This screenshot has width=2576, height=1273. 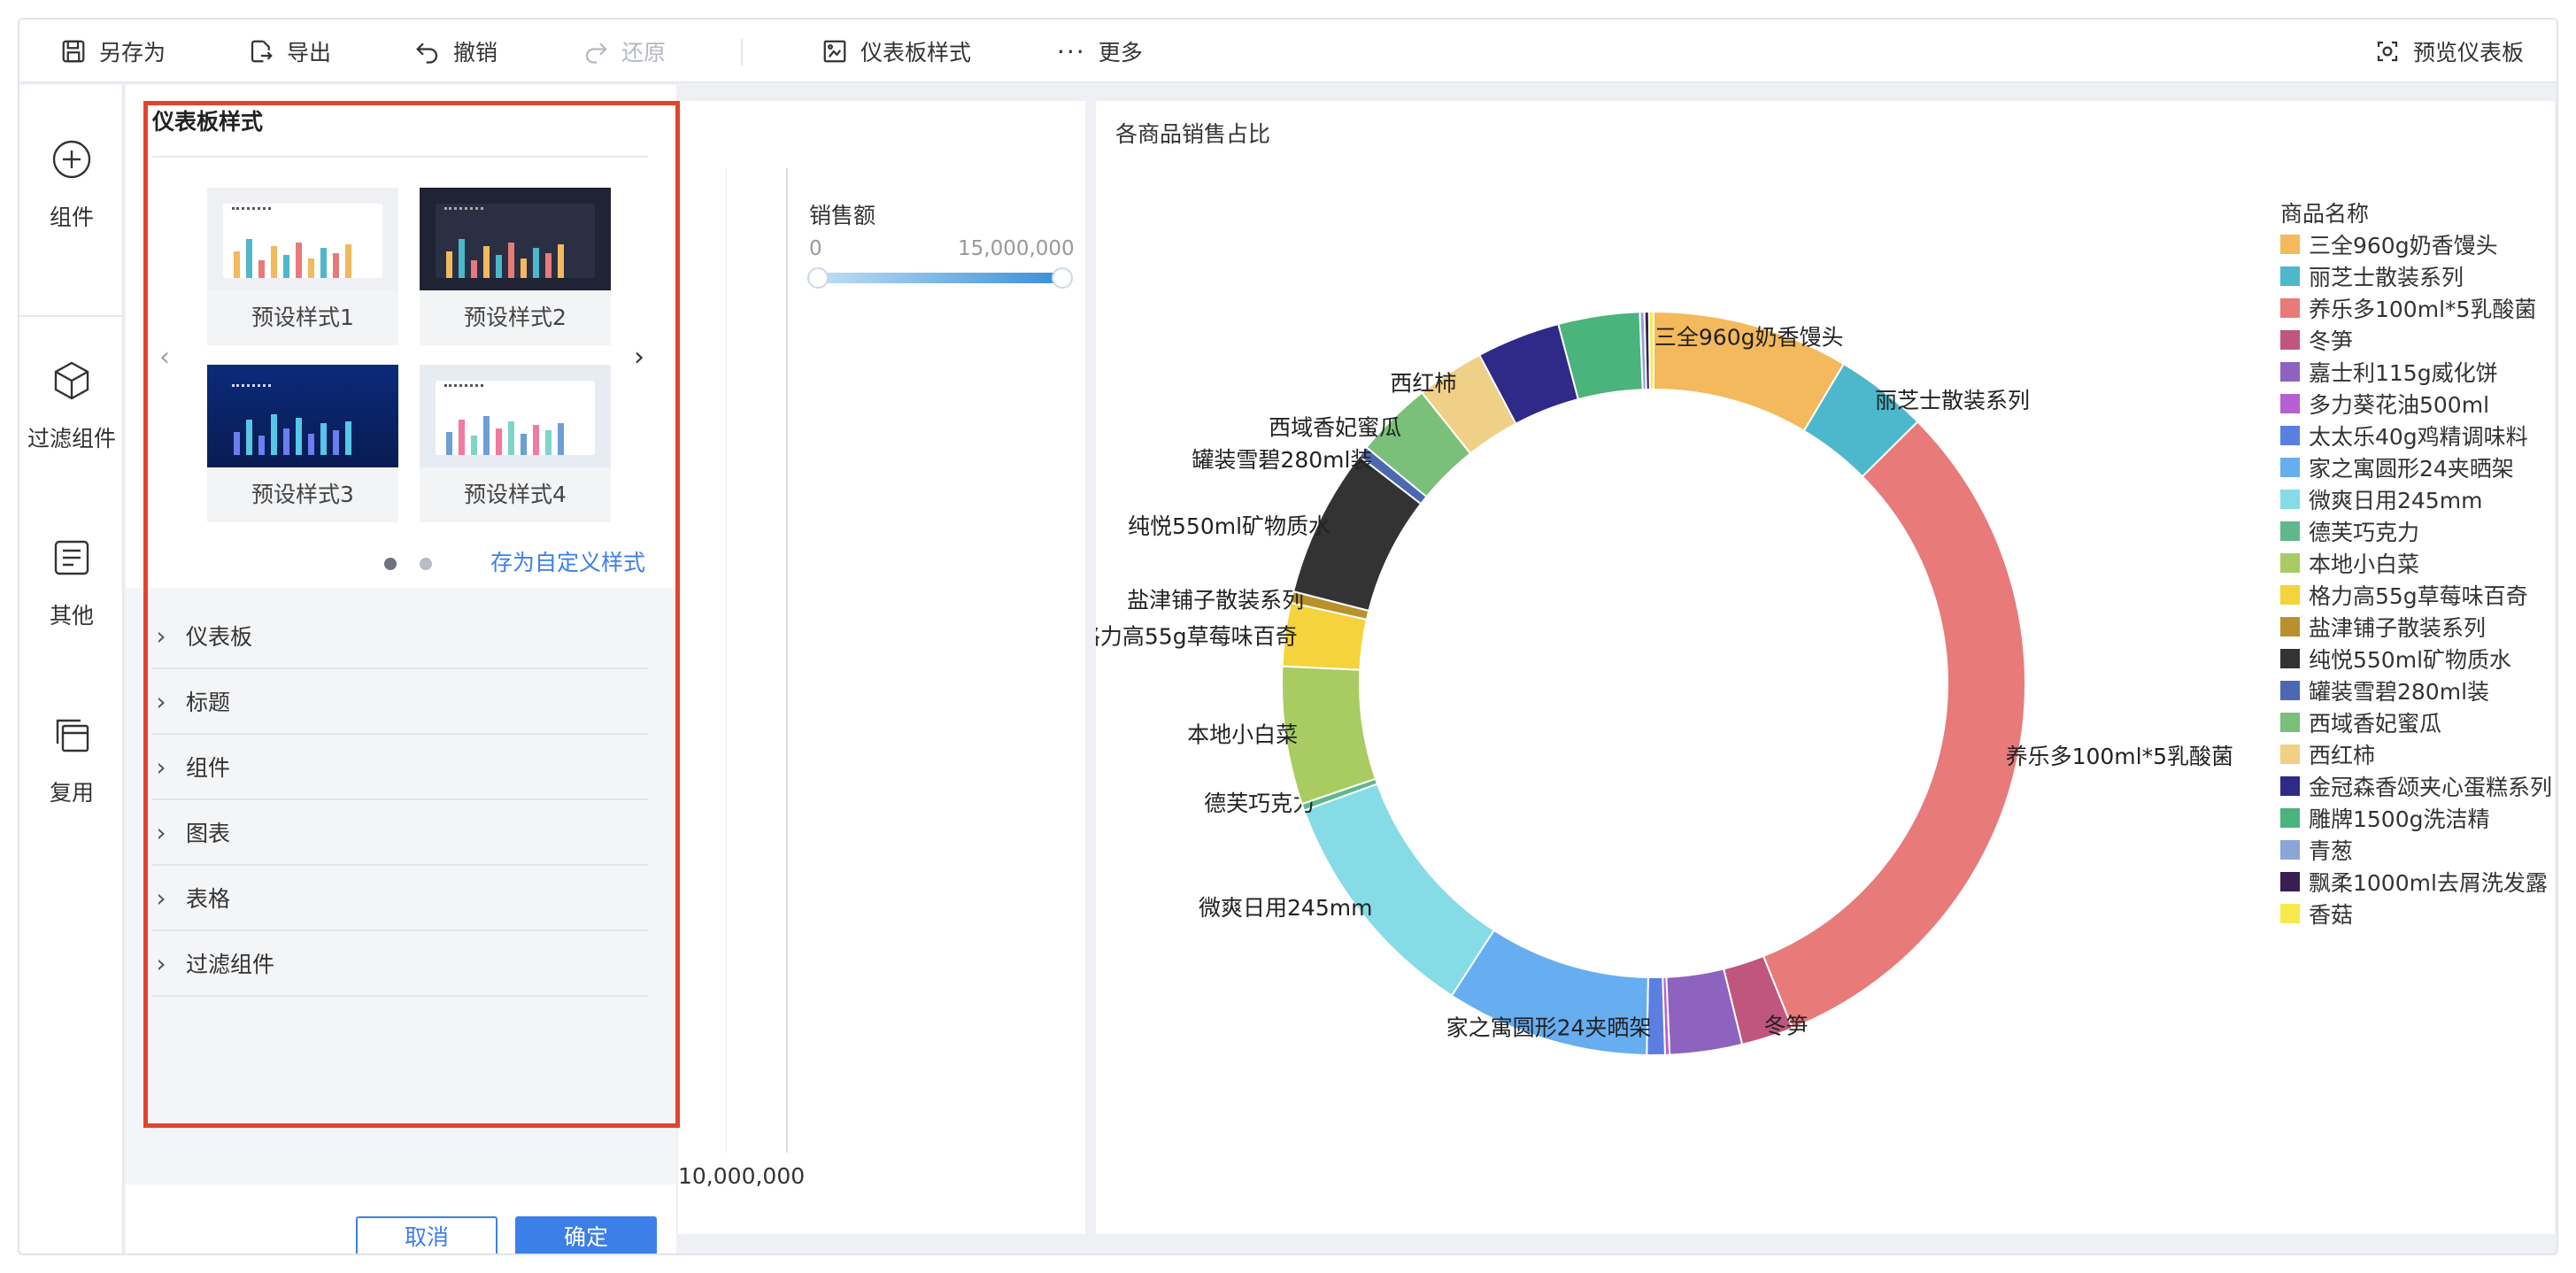 What do you see at coordinates (896, 51) in the screenshot?
I see `dashboard-style-button: 仪表板样式` at bounding box center [896, 51].